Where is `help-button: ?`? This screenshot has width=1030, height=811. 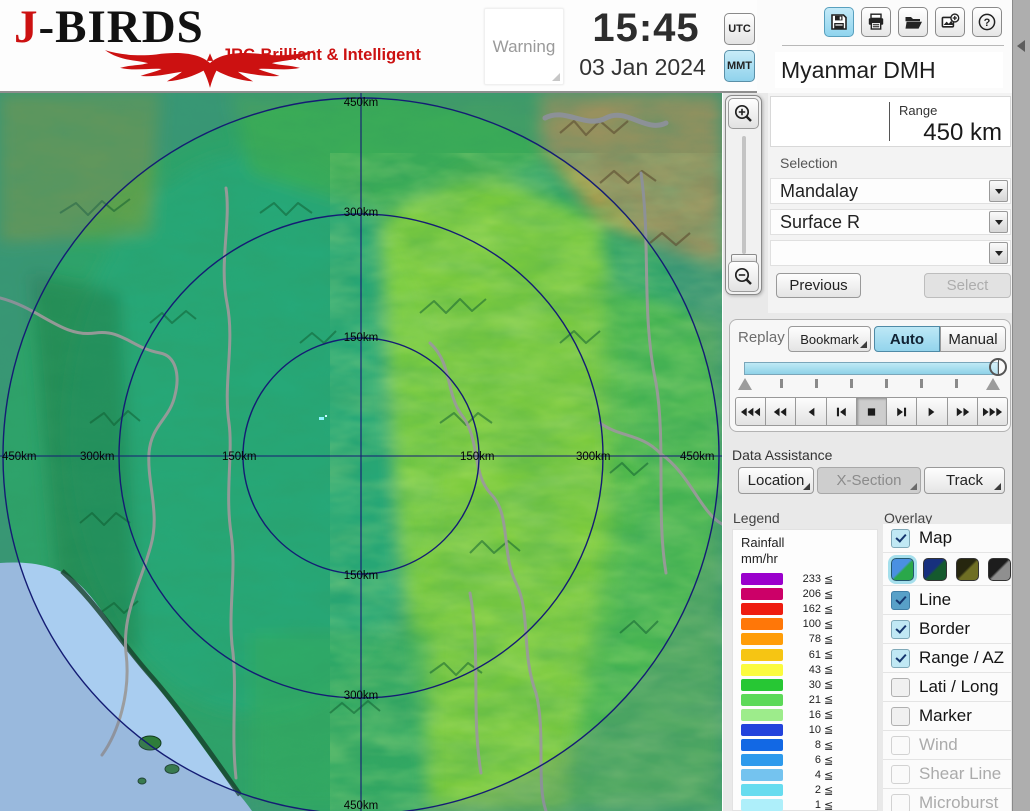
help-button: ? is located at coordinates (987, 22).